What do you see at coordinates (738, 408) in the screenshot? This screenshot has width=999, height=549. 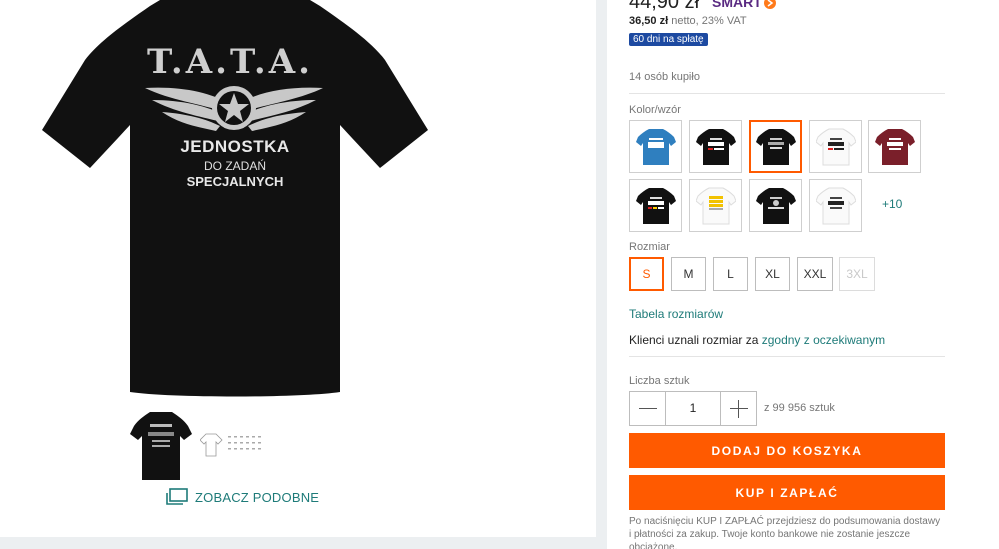 I see `quantity-increase-button` at bounding box center [738, 408].